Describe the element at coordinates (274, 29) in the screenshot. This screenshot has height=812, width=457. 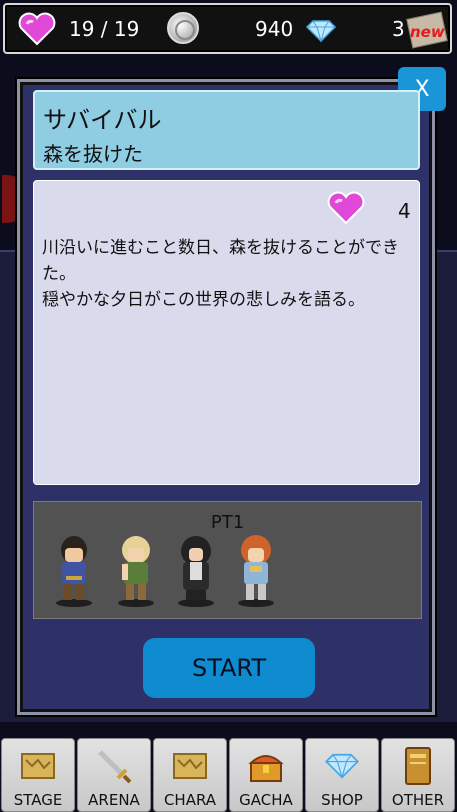
I see `coin-count: 940` at that location.